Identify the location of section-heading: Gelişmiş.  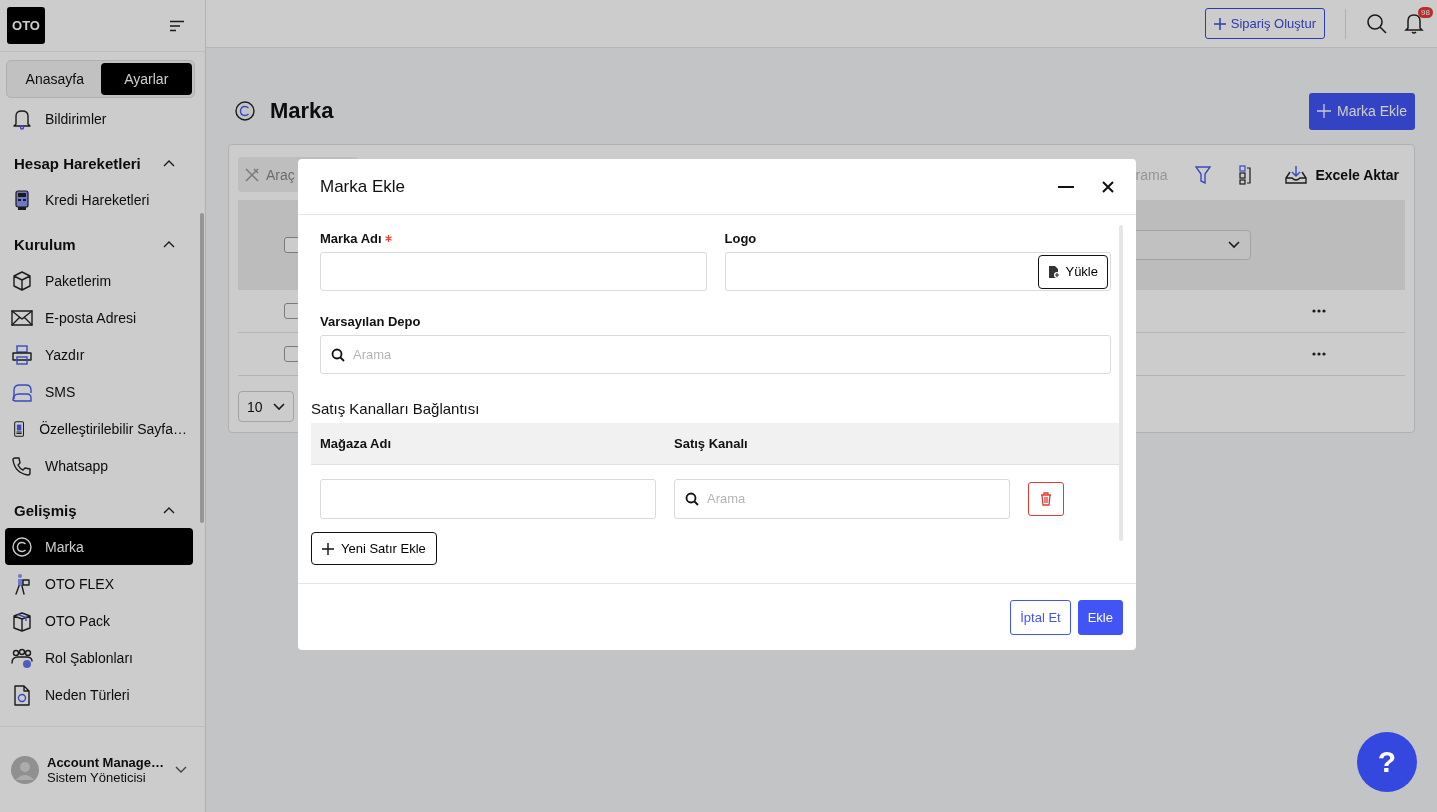
(45, 510).